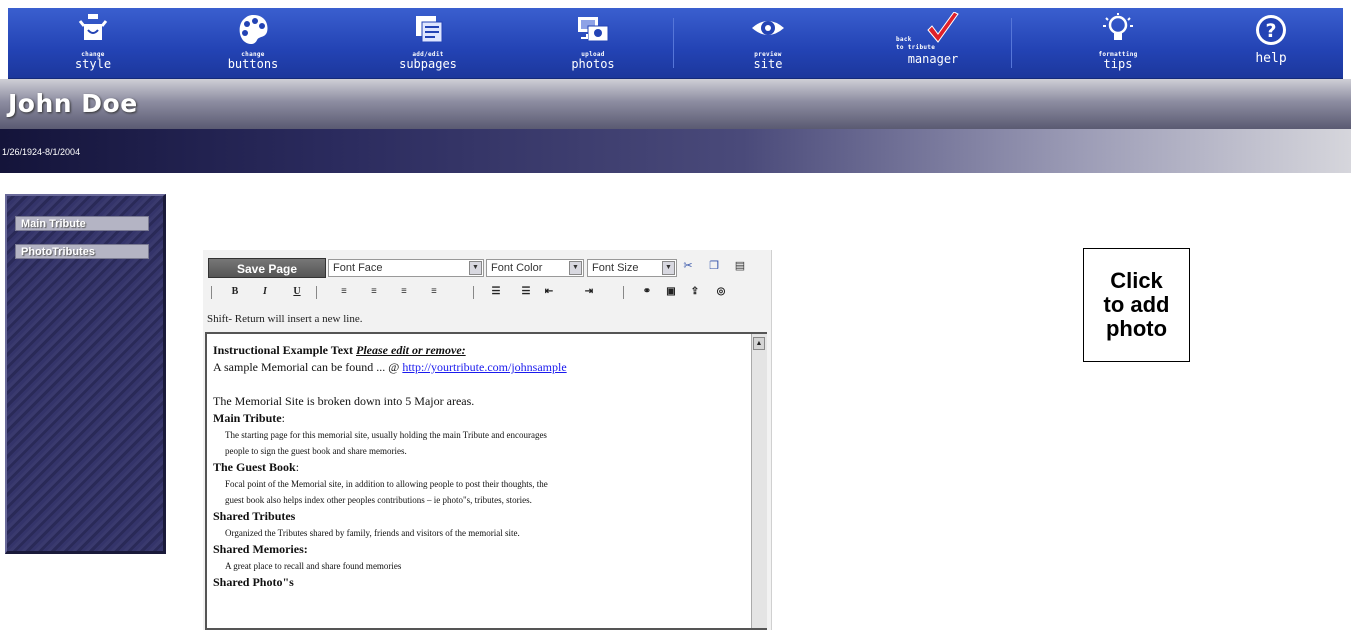 The height and width of the screenshot is (630, 1351). What do you see at coordinates (247, 418) in the screenshot?
I see `main-tribute-heading: Main Tribute` at bounding box center [247, 418].